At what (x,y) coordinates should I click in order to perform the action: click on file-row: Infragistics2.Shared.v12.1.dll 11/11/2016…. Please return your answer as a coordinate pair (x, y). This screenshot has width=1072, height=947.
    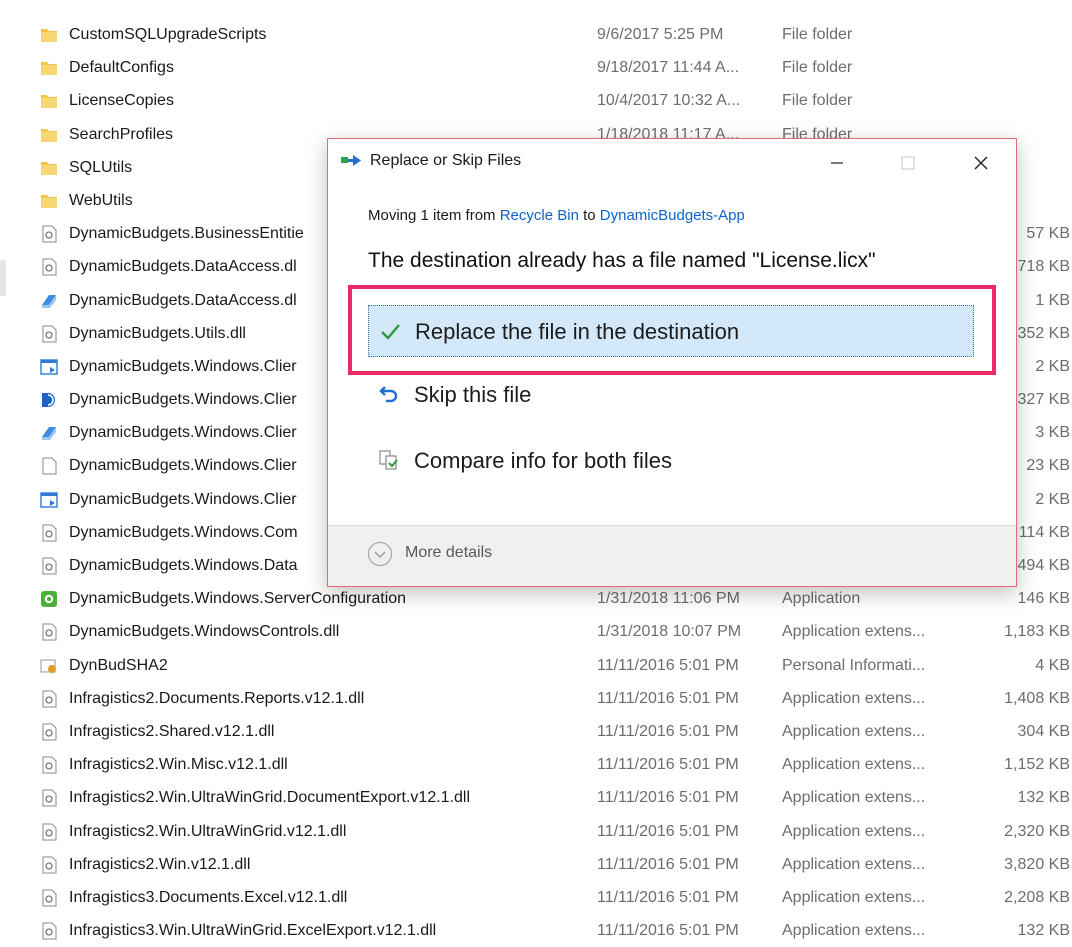
    Looking at the image, I should click on (536, 731).